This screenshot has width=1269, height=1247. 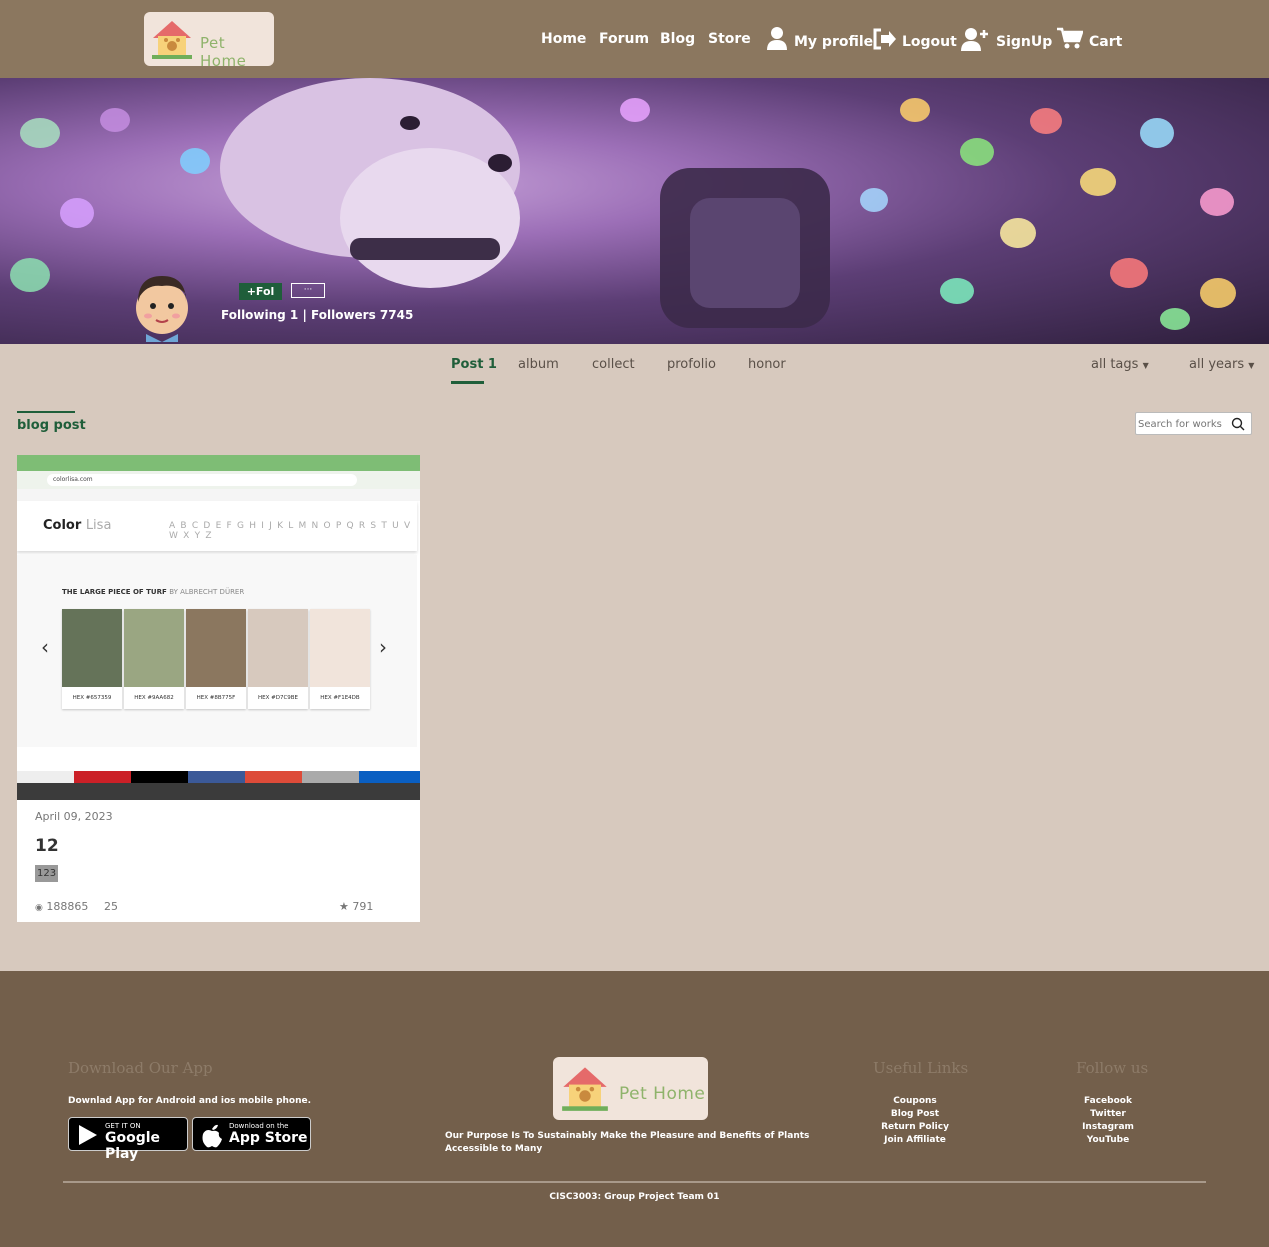 What do you see at coordinates (634, 1182) in the screenshot?
I see `footer-divider` at bounding box center [634, 1182].